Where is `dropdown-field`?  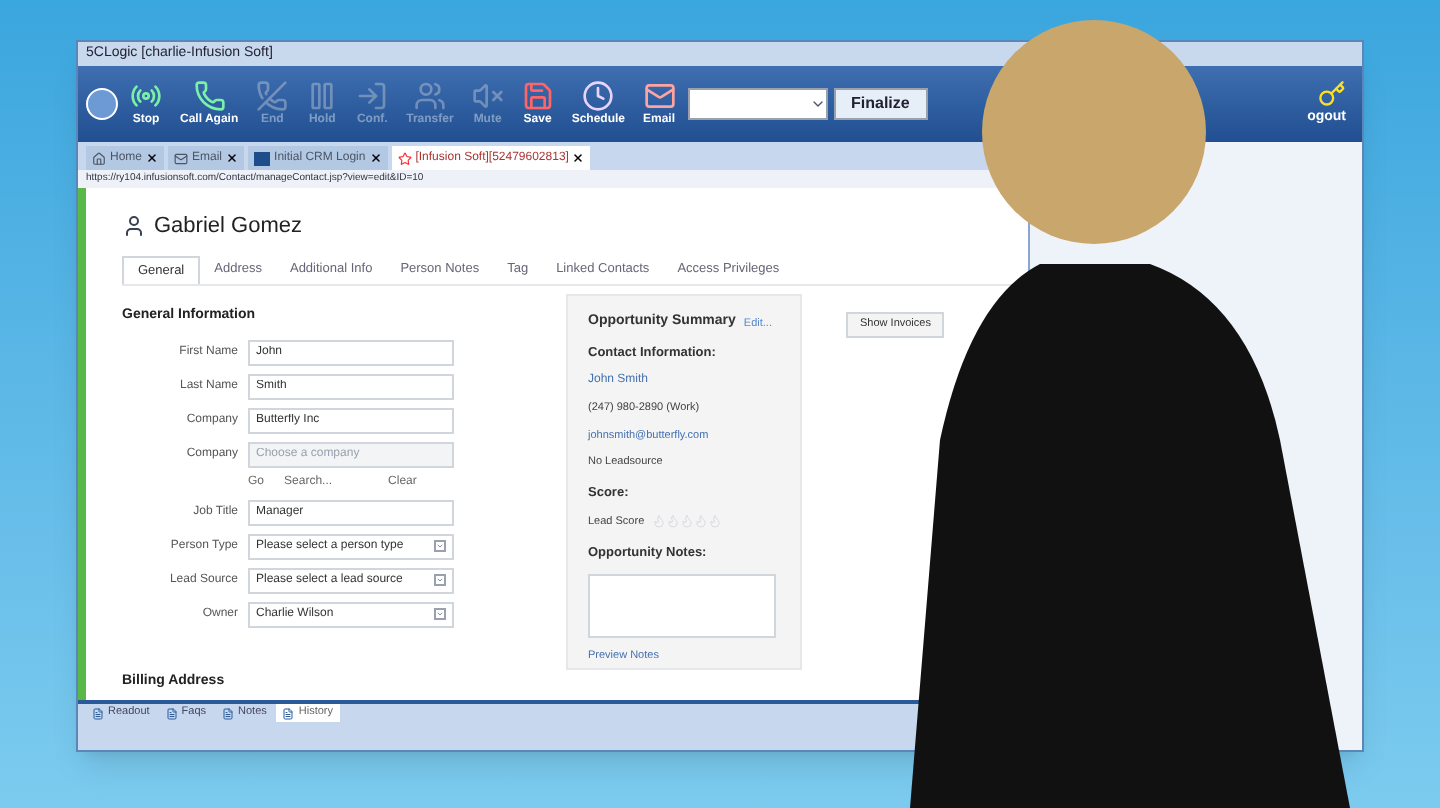 dropdown-field is located at coordinates (757, 104).